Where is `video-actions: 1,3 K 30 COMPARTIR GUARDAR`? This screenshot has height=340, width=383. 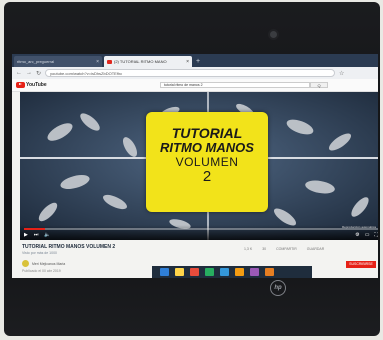
video-actions: 1,3 K 30 COMPARTIR GUARDAR is located at coordinates (284, 249).